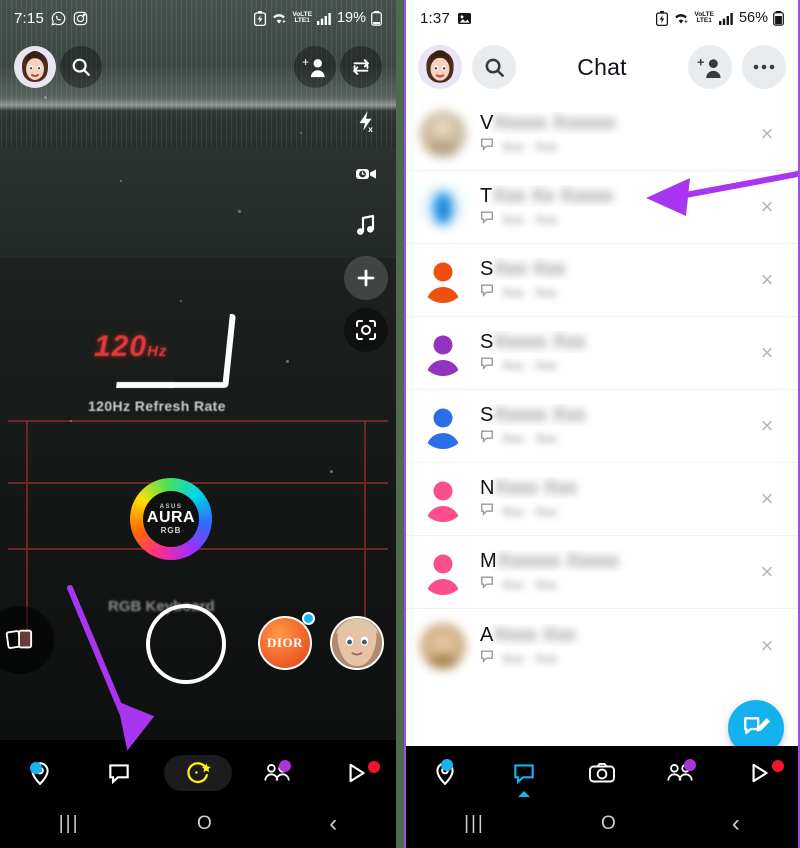  What do you see at coordinates (366, 278) in the screenshot?
I see `add-icon` at bounding box center [366, 278].